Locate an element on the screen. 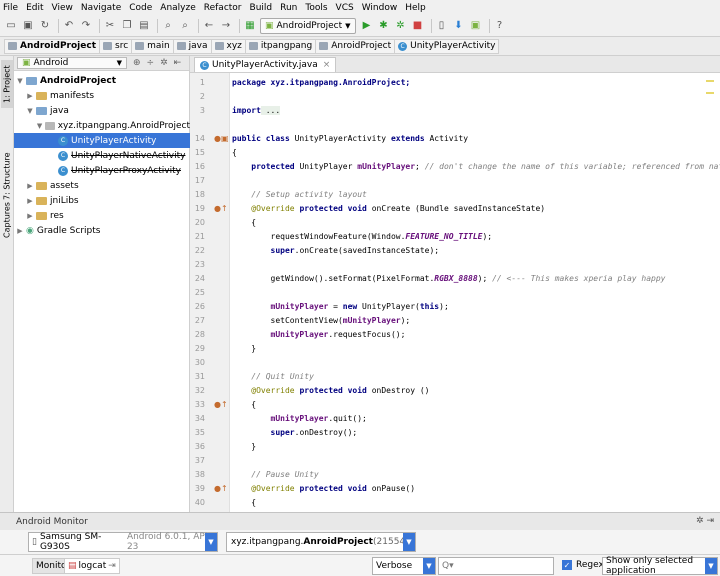  make-project-icon: ▦ is located at coordinates (250, 26).